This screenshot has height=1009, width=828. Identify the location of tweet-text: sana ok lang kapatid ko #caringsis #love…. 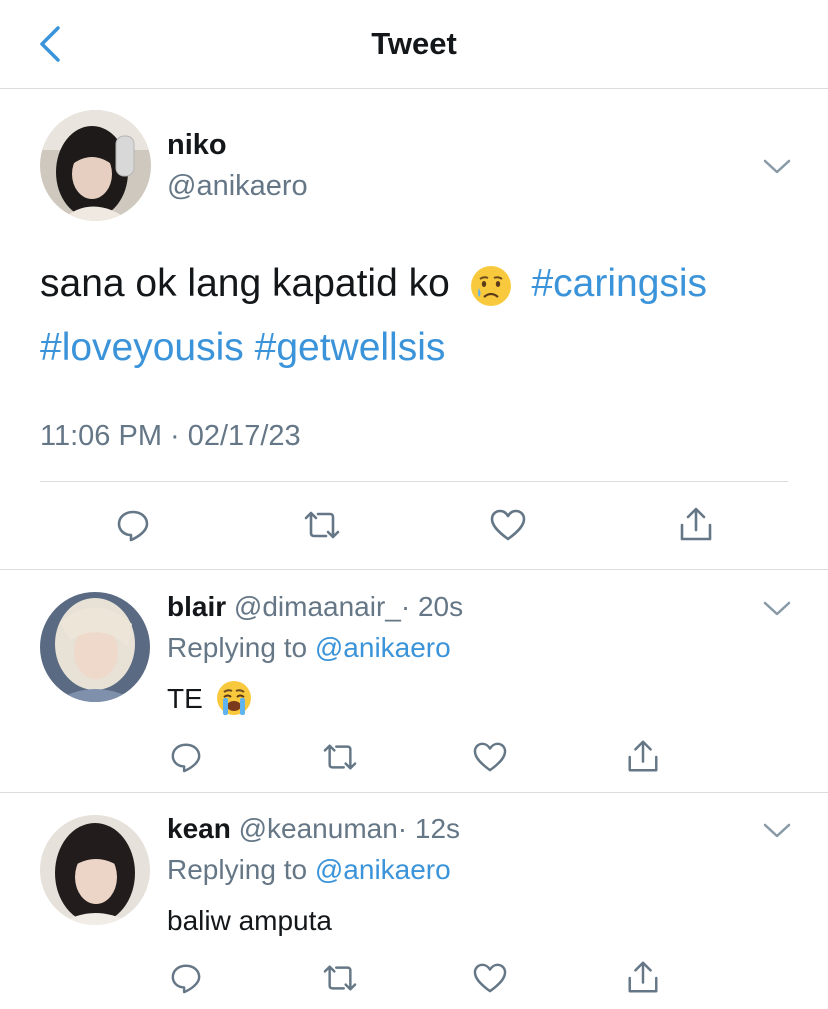
(420, 316).